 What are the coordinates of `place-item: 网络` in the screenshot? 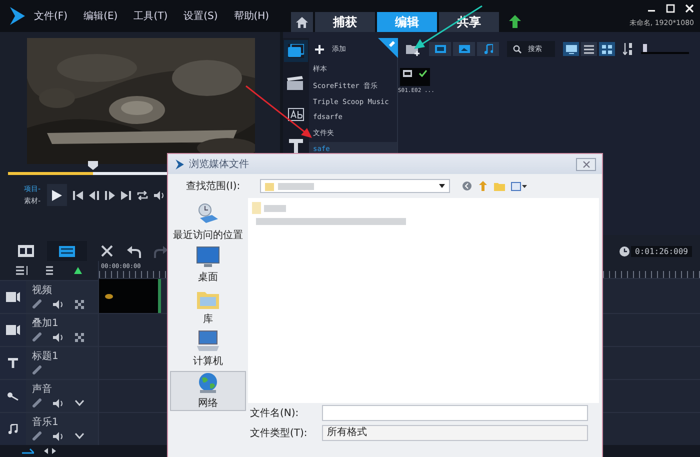 It's located at (208, 391).